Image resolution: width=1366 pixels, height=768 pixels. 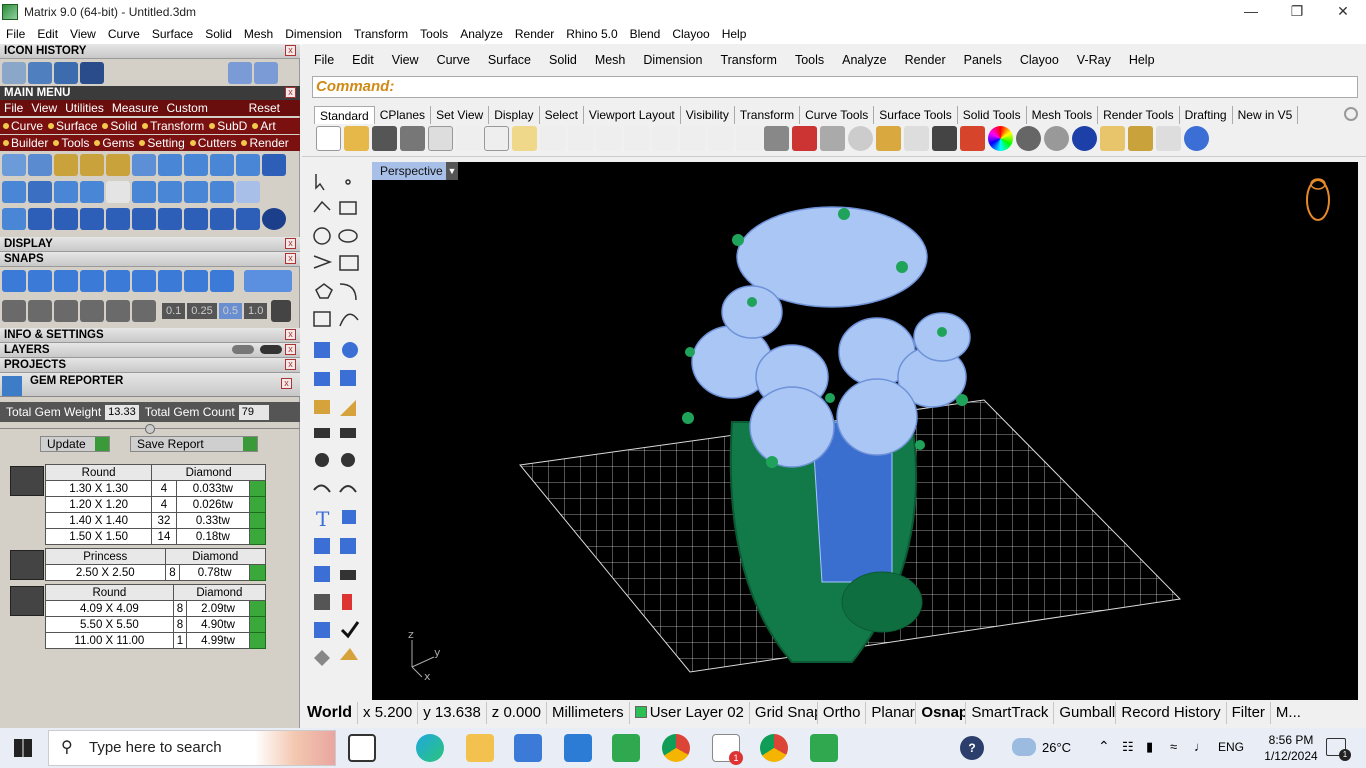 I want to click on status-planar: Planar, so click(x=891, y=713).